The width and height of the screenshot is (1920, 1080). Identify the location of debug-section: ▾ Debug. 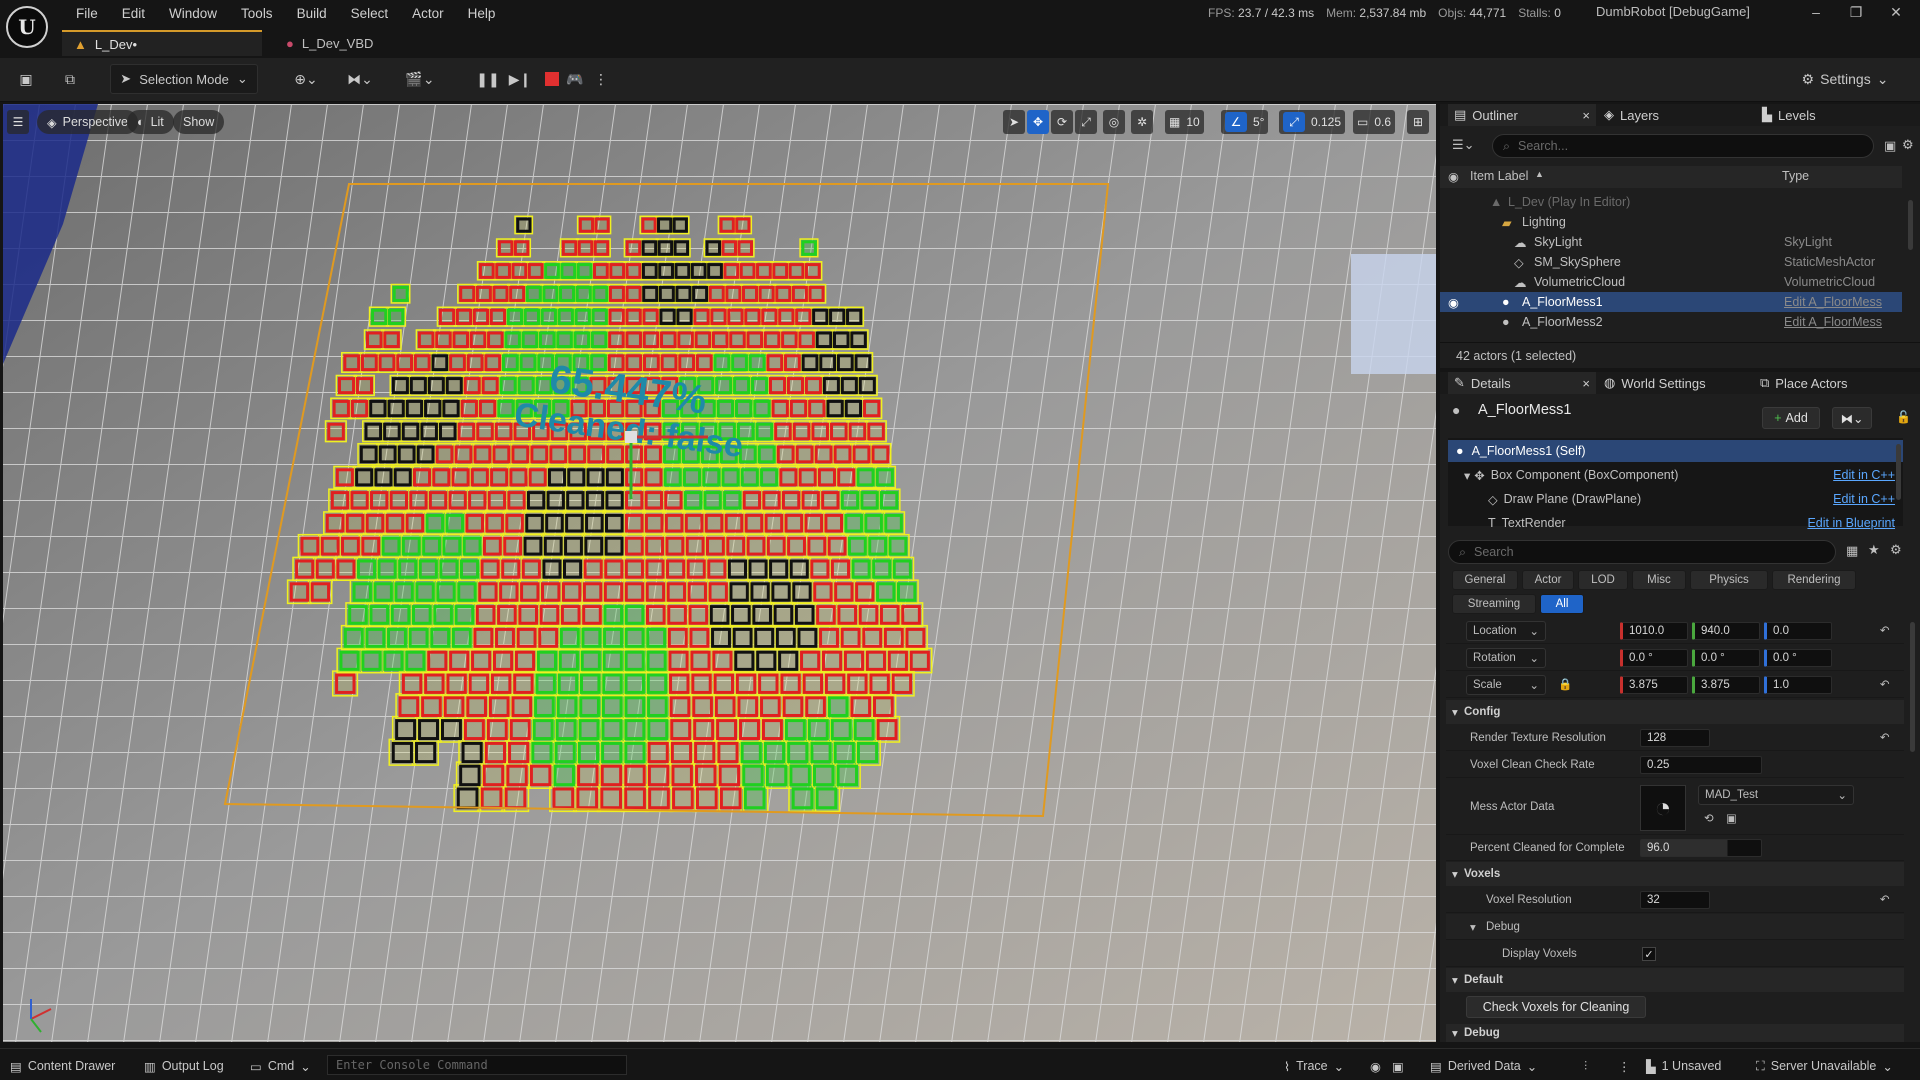
(1675, 1033).